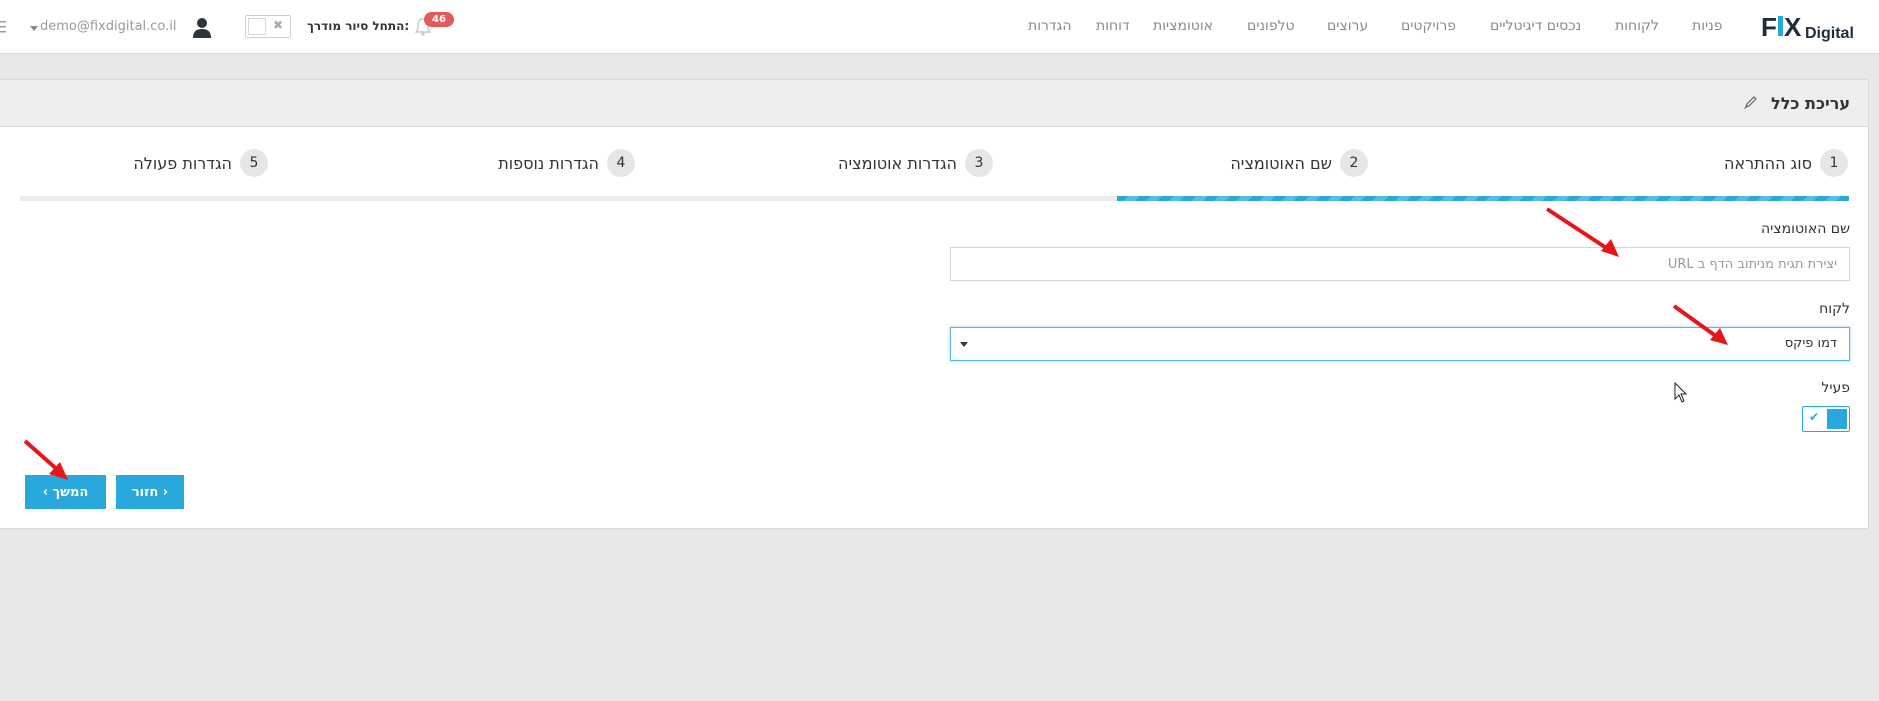  What do you see at coordinates (1271, 26) in the screenshot?
I see `nav-phones: טלפונים` at bounding box center [1271, 26].